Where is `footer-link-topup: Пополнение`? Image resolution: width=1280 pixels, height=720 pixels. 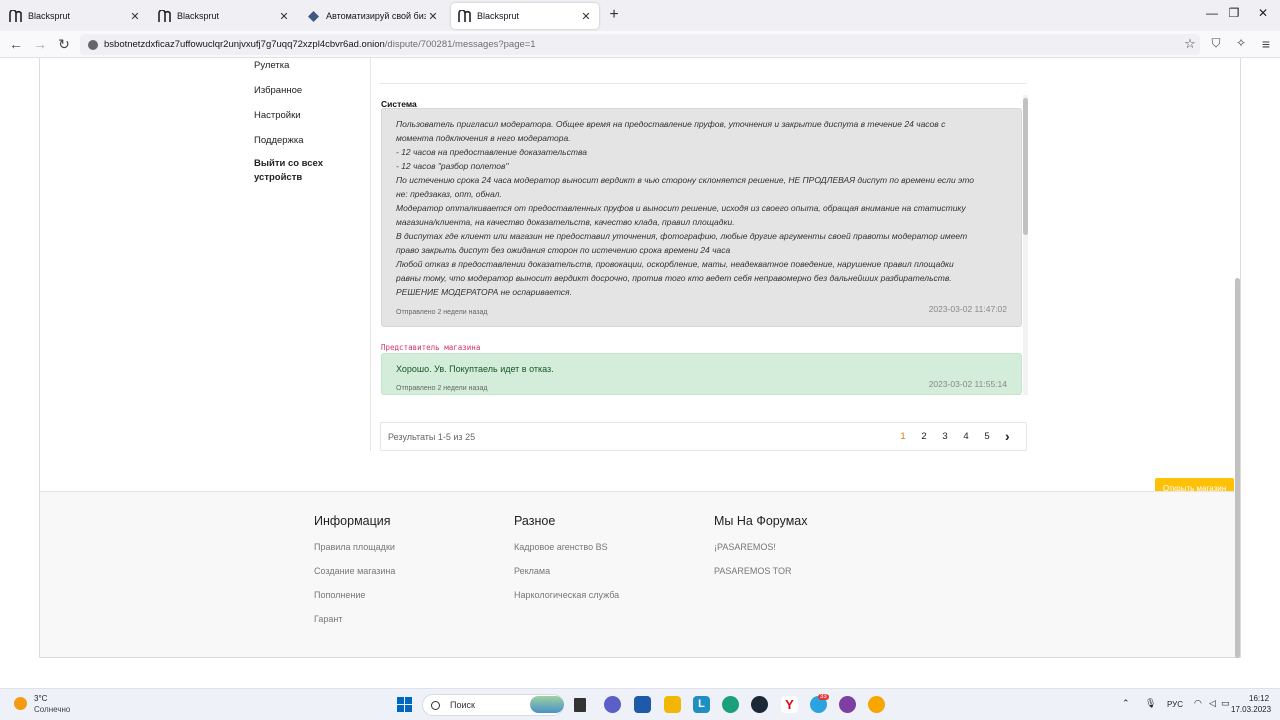 footer-link-topup: Пополнение is located at coordinates (354, 602).